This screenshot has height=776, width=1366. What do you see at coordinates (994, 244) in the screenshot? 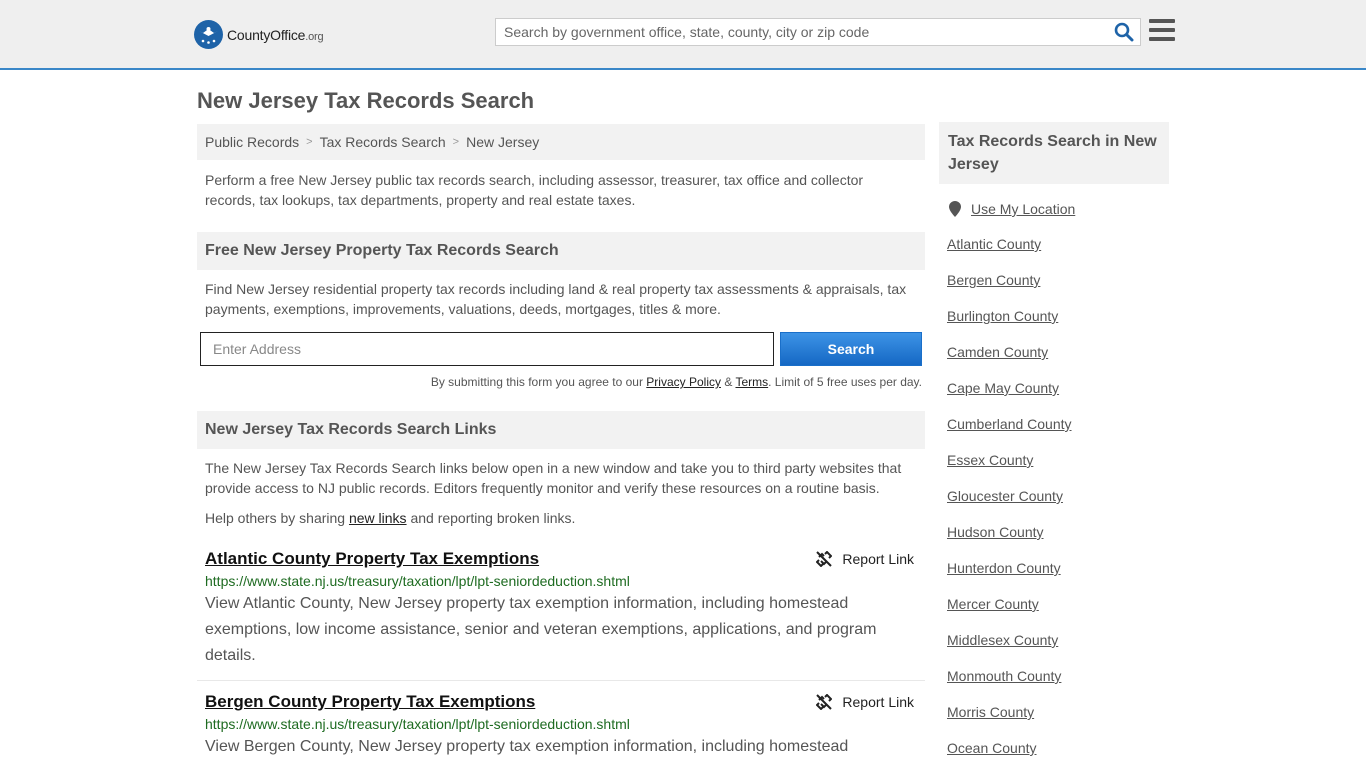
I see `county-link: Atlantic County` at bounding box center [994, 244].